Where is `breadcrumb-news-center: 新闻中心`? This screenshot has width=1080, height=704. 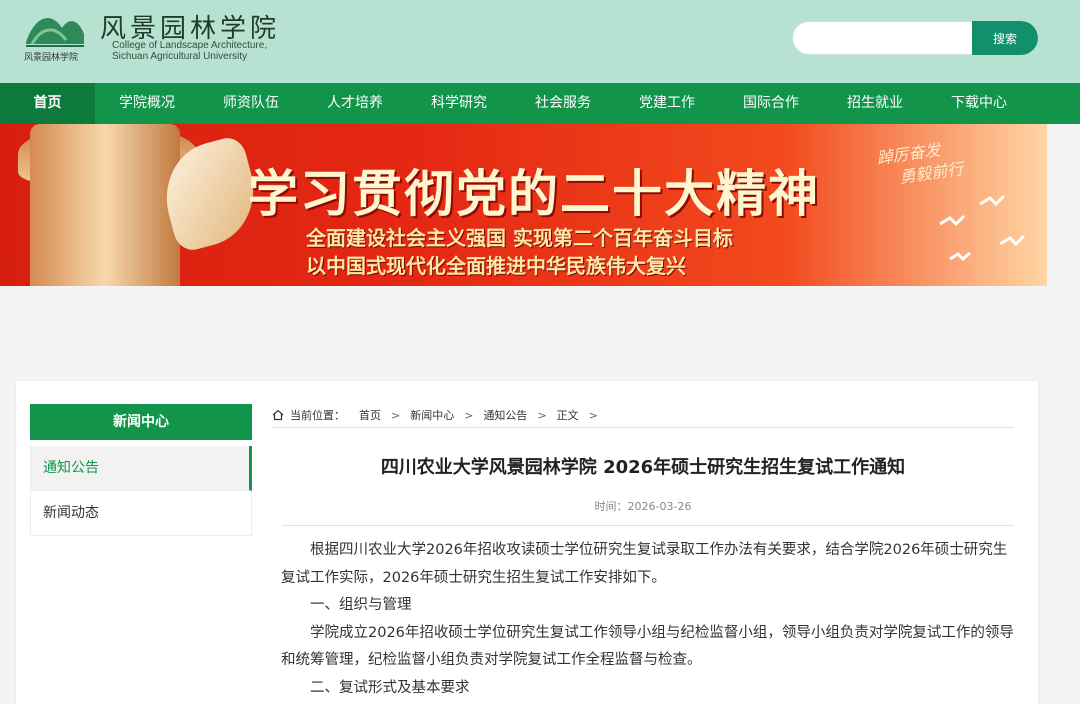 breadcrumb-news-center: 新闻中心 is located at coordinates (432, 415).